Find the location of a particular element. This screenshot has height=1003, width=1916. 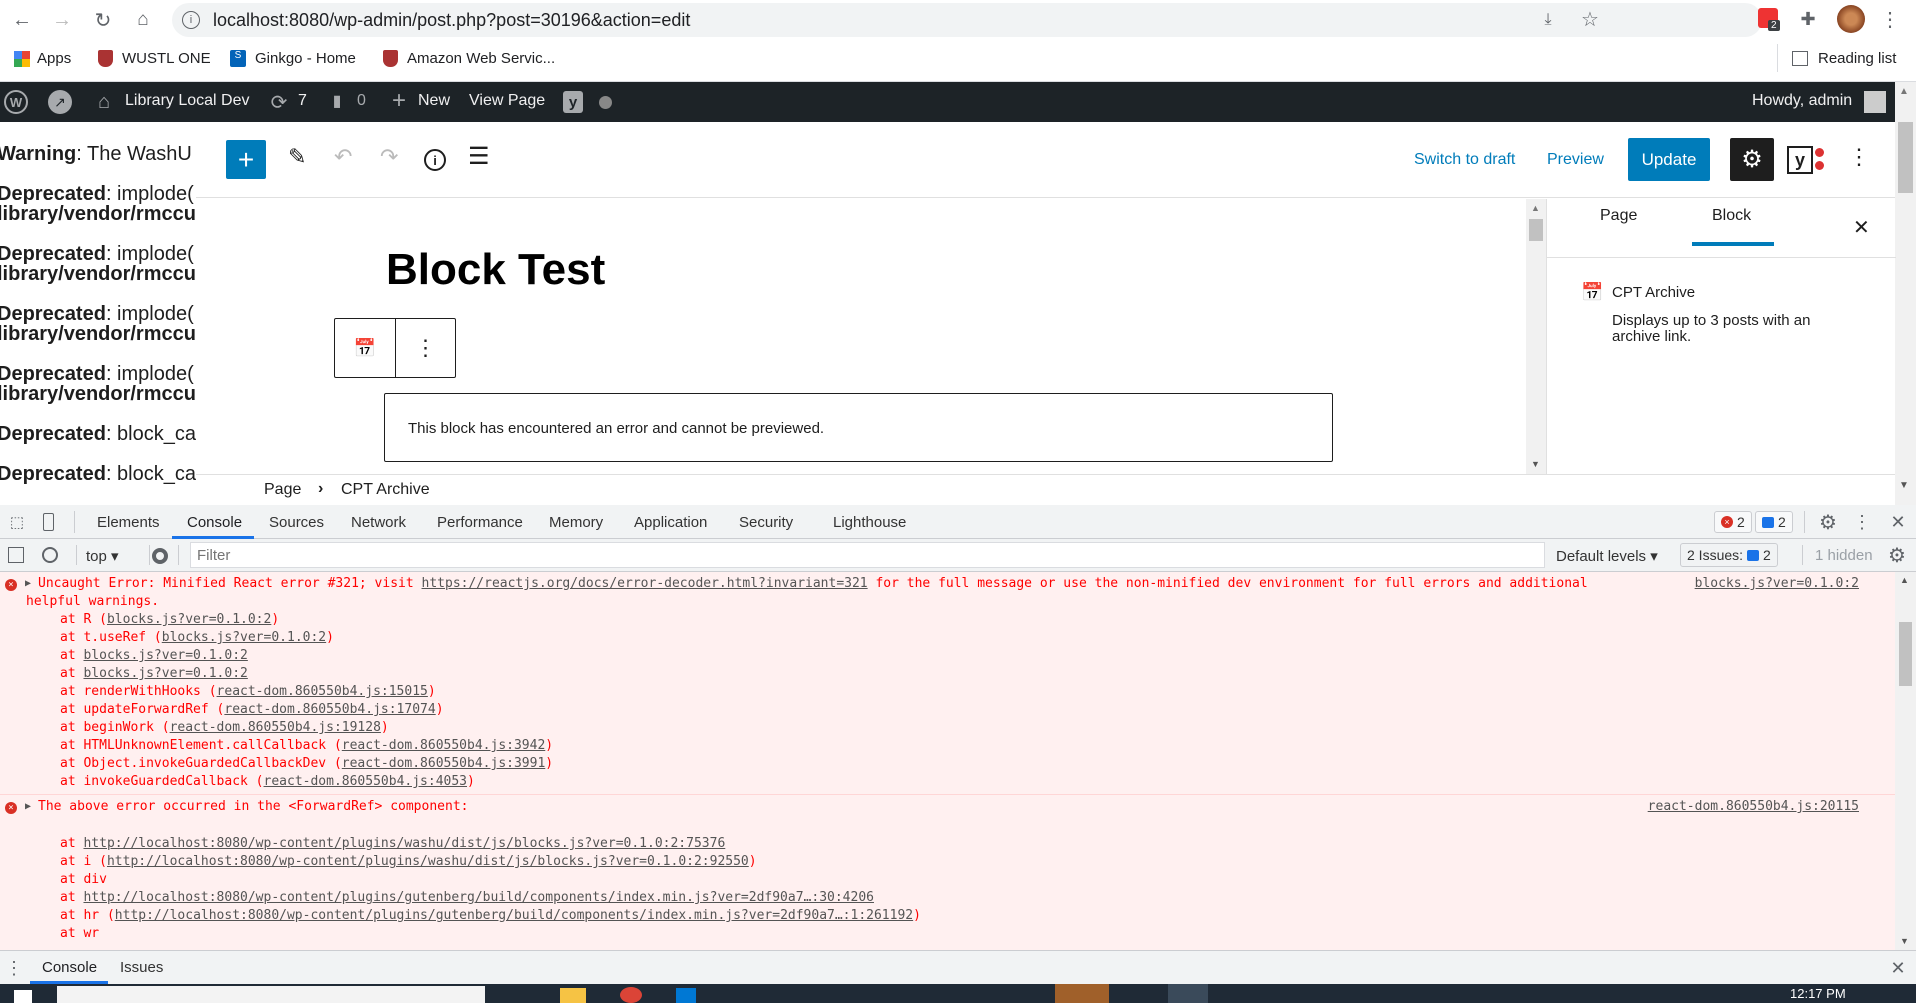

stack-source-link: react-dom.860550b4.js:19128 is located at coordinates (275, 727).